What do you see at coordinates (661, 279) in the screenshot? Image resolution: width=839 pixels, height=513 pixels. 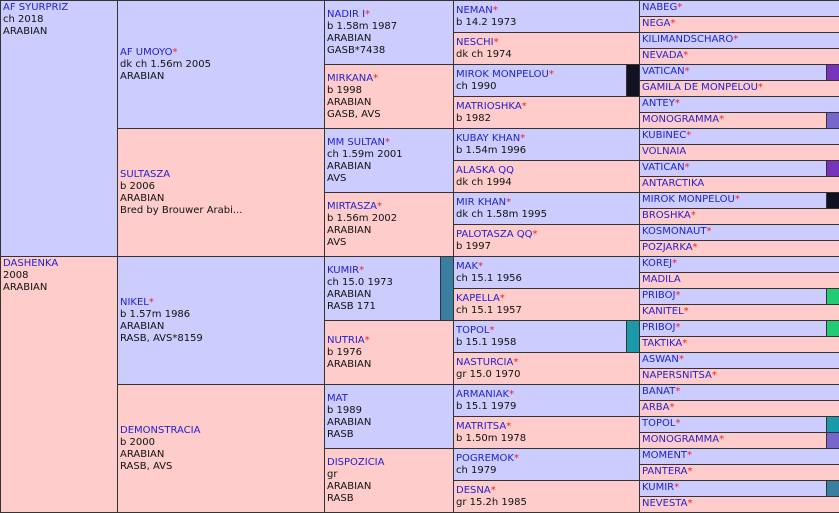 I see `horse-name-link: MADILA` at bounding box center [661, 279].